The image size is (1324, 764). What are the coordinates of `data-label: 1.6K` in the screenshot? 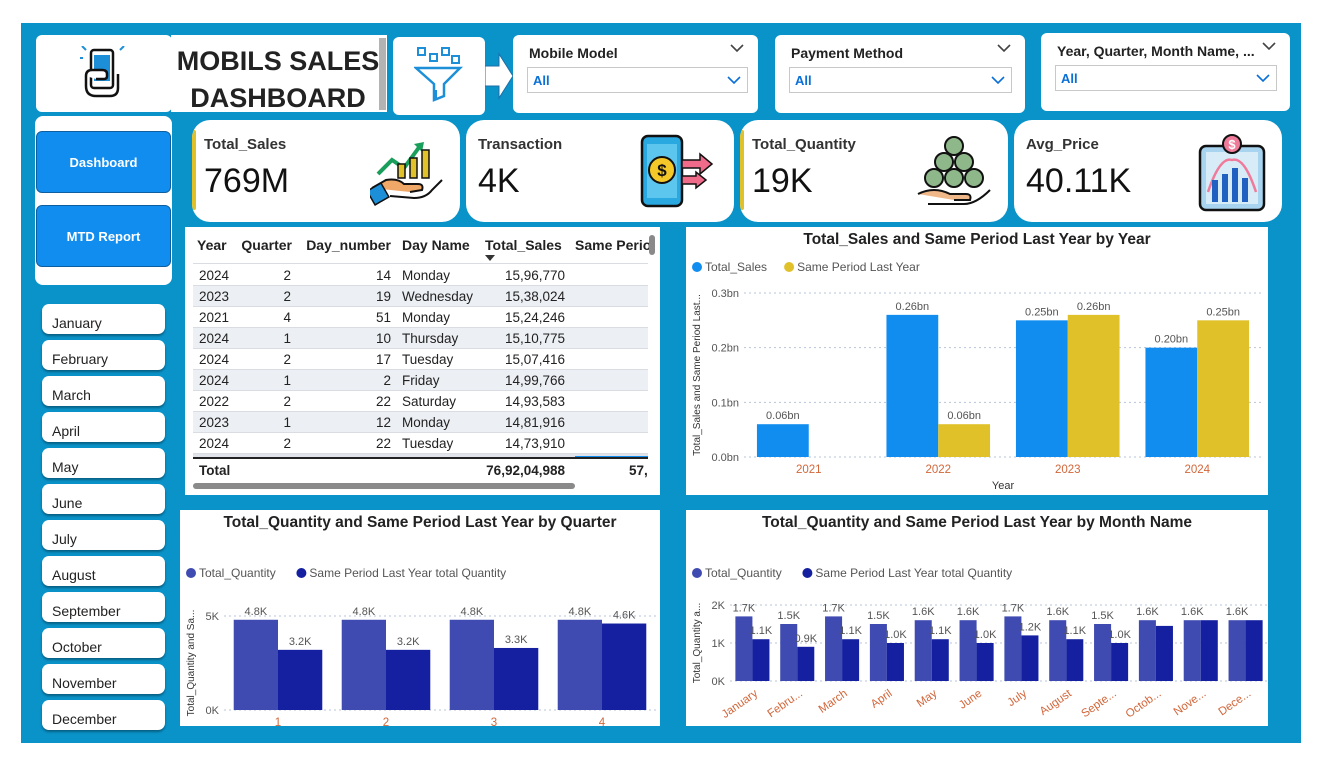 It's located at (1237, 612).